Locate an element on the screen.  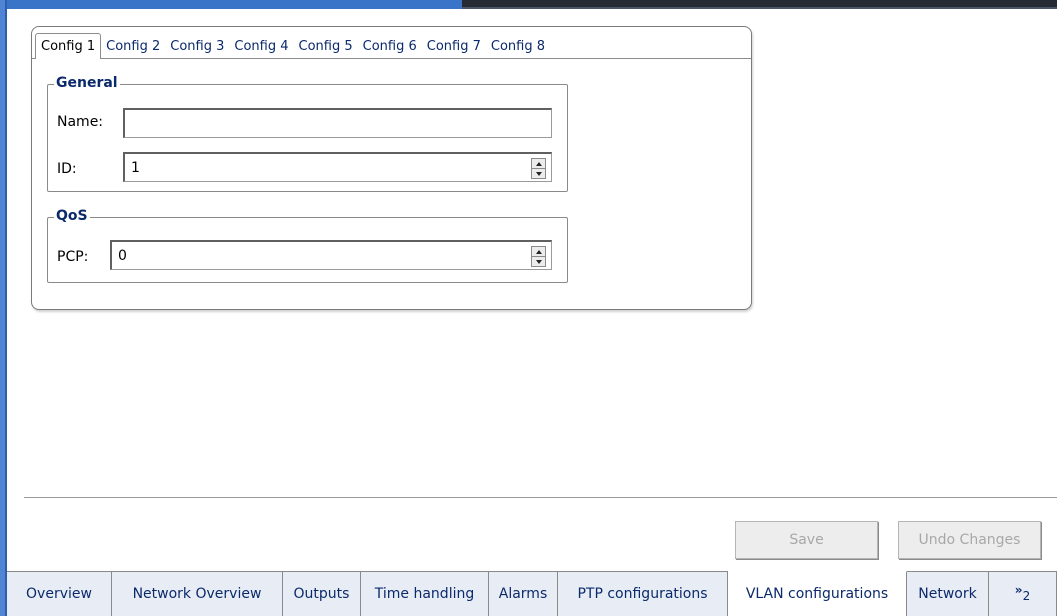
tab-network-overview: Network Overview is located at coordinates (197, 593).